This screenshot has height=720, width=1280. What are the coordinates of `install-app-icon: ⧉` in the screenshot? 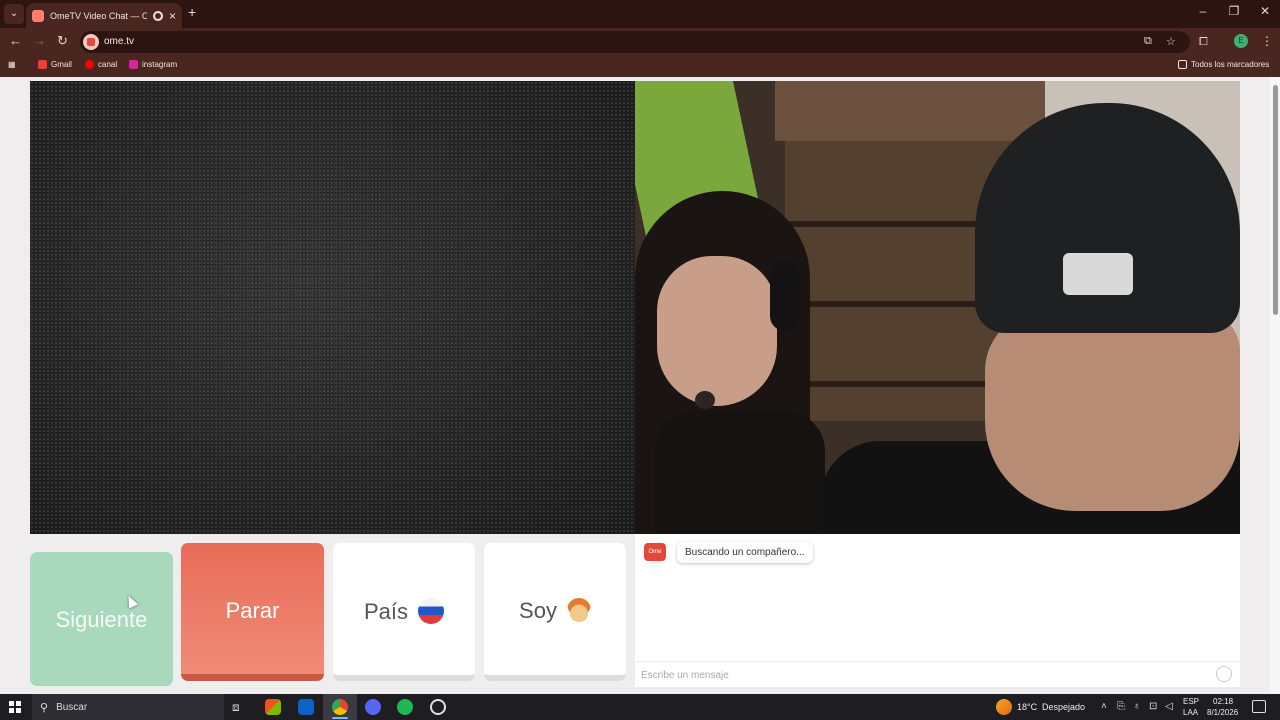 It's located at (1148, 41).